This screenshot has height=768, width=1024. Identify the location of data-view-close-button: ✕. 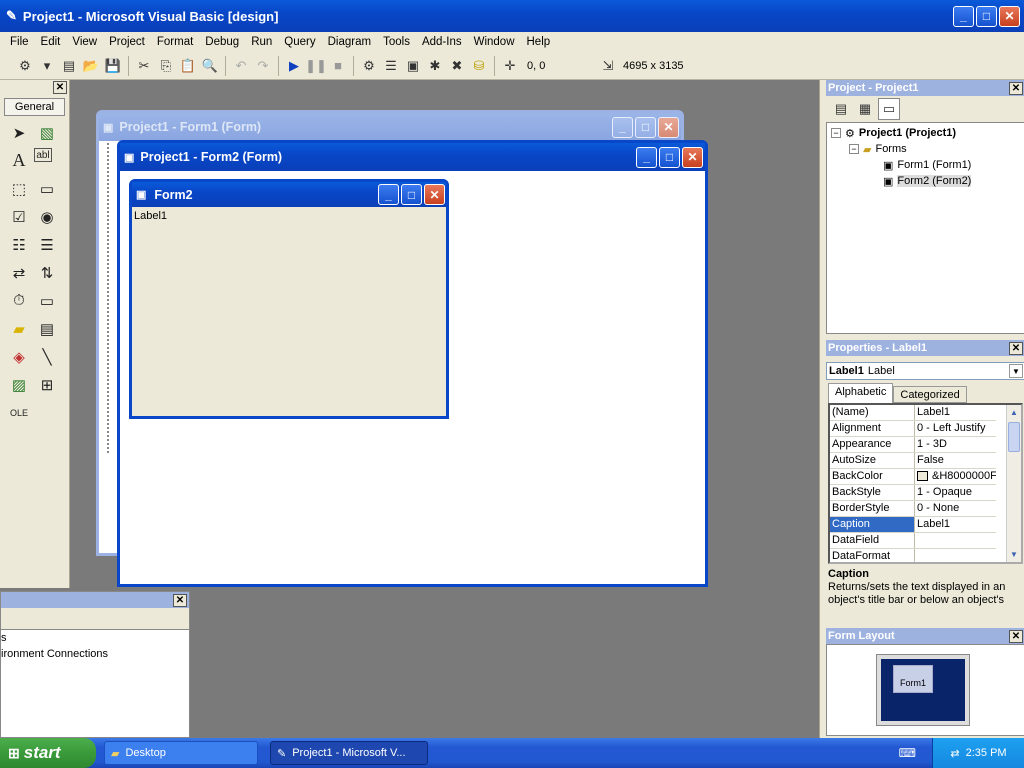
(180, 600).